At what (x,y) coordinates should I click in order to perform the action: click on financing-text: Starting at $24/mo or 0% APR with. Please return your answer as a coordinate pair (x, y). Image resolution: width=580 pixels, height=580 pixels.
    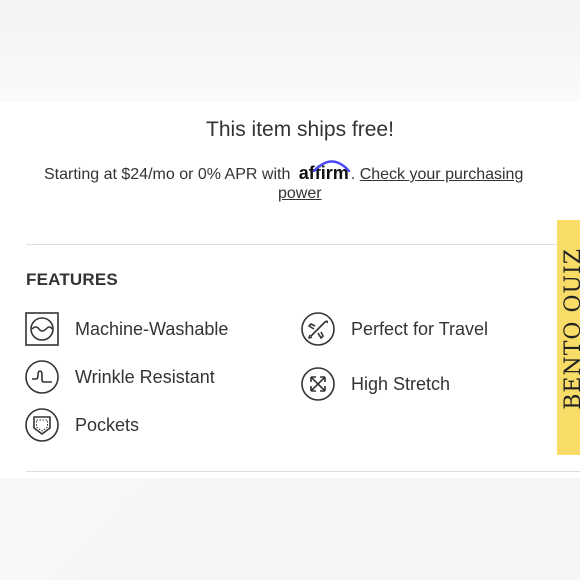
    Looking at the image, I should click on (167, 174).